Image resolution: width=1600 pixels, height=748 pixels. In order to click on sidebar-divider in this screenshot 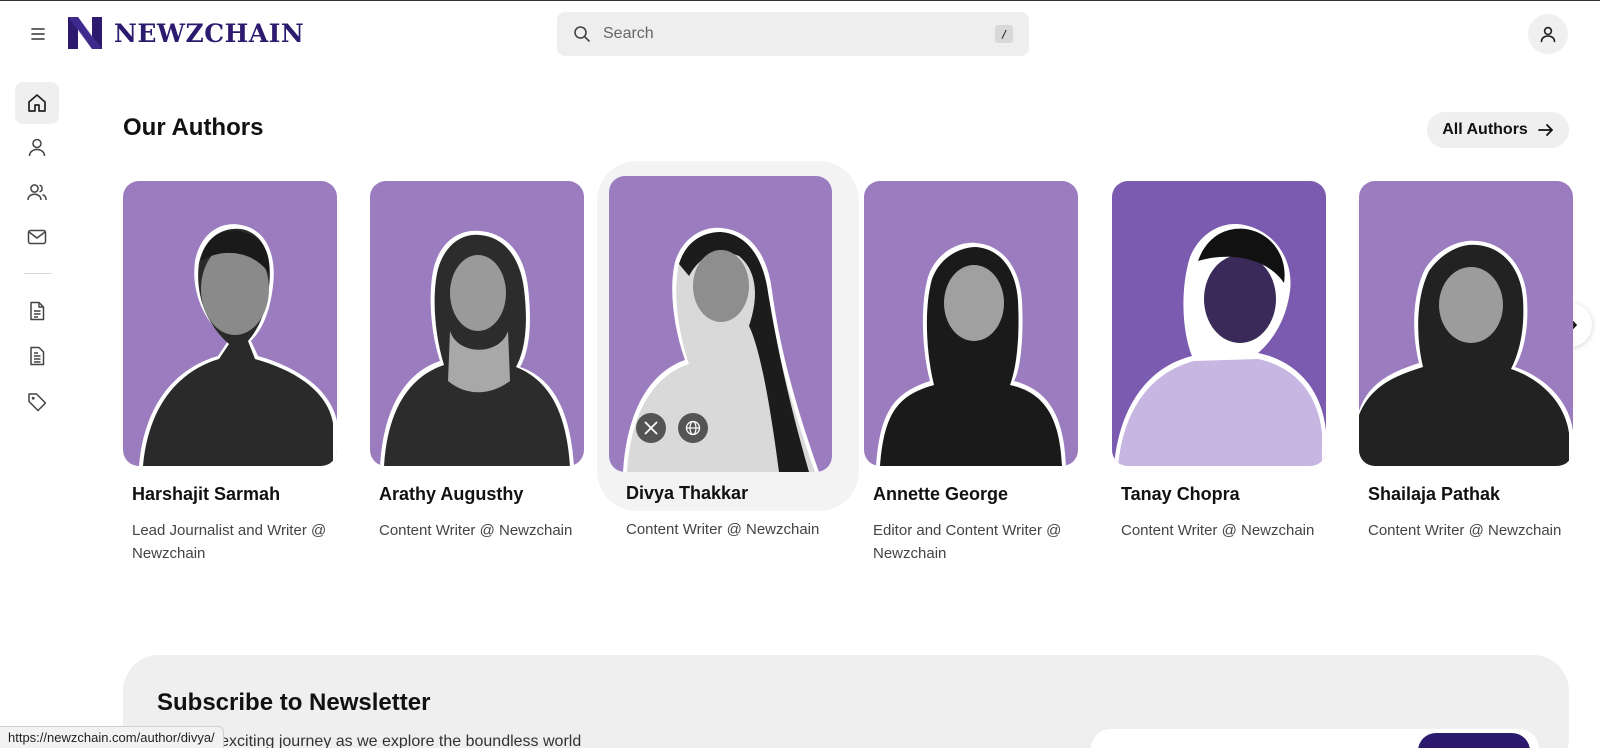, I will do `click(38, 273)`.